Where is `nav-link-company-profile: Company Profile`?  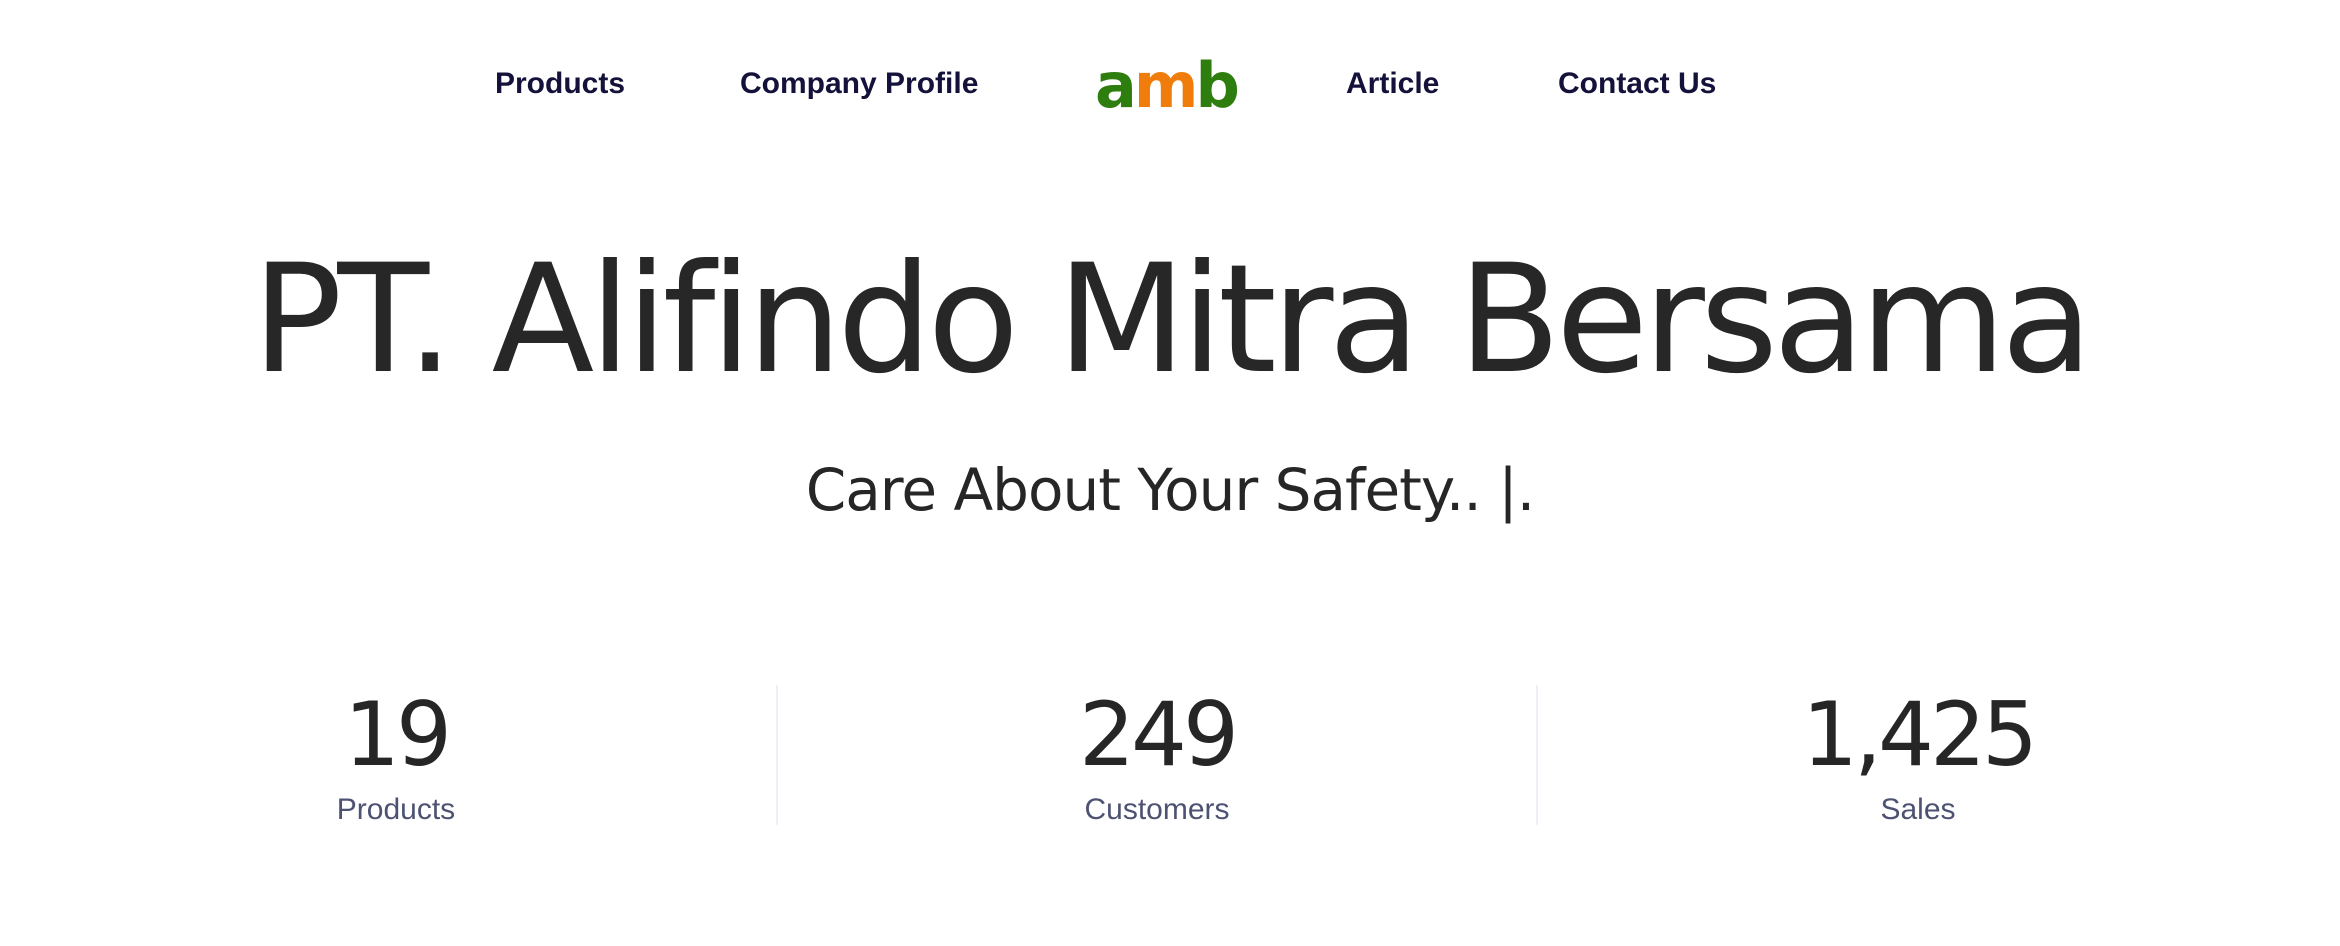
nav-link-company-profile: Company Profile is located at coordinates (859, 84).